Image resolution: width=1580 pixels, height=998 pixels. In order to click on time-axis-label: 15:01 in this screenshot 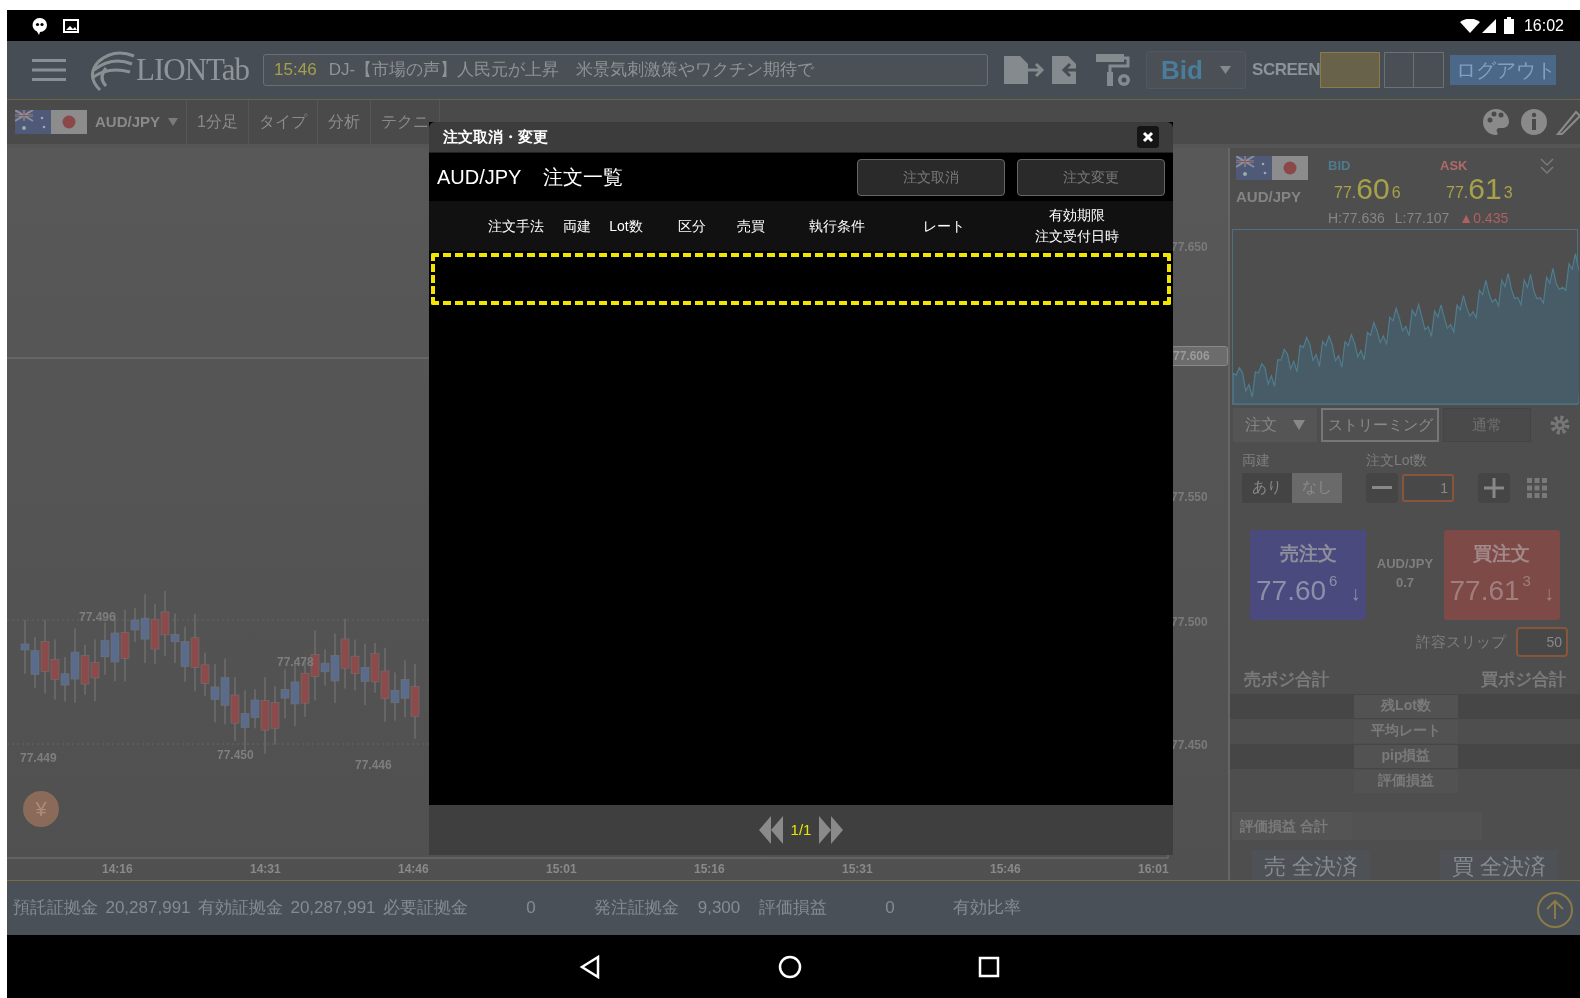, I will do `click(561, 869)`.